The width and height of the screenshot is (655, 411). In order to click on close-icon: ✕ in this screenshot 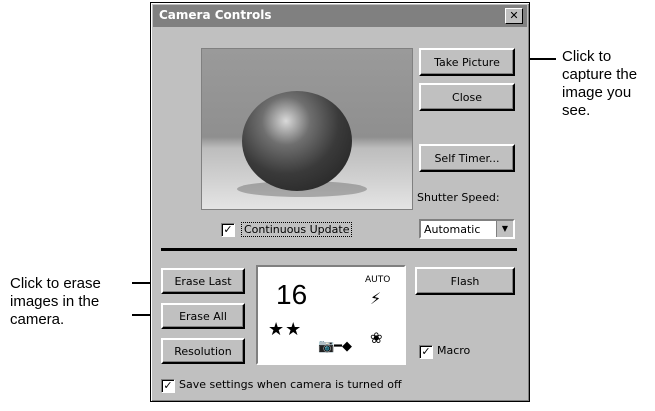, I will do `click(514, 16)`.